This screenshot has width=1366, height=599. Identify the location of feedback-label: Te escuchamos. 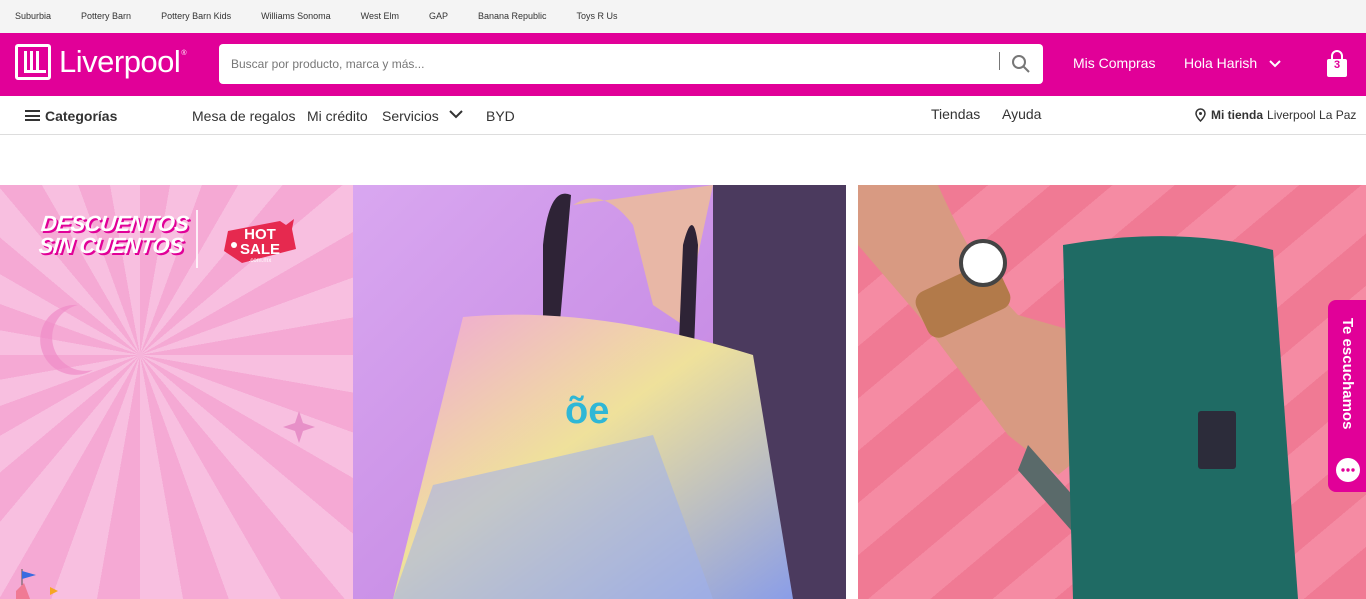
(1347, 374).